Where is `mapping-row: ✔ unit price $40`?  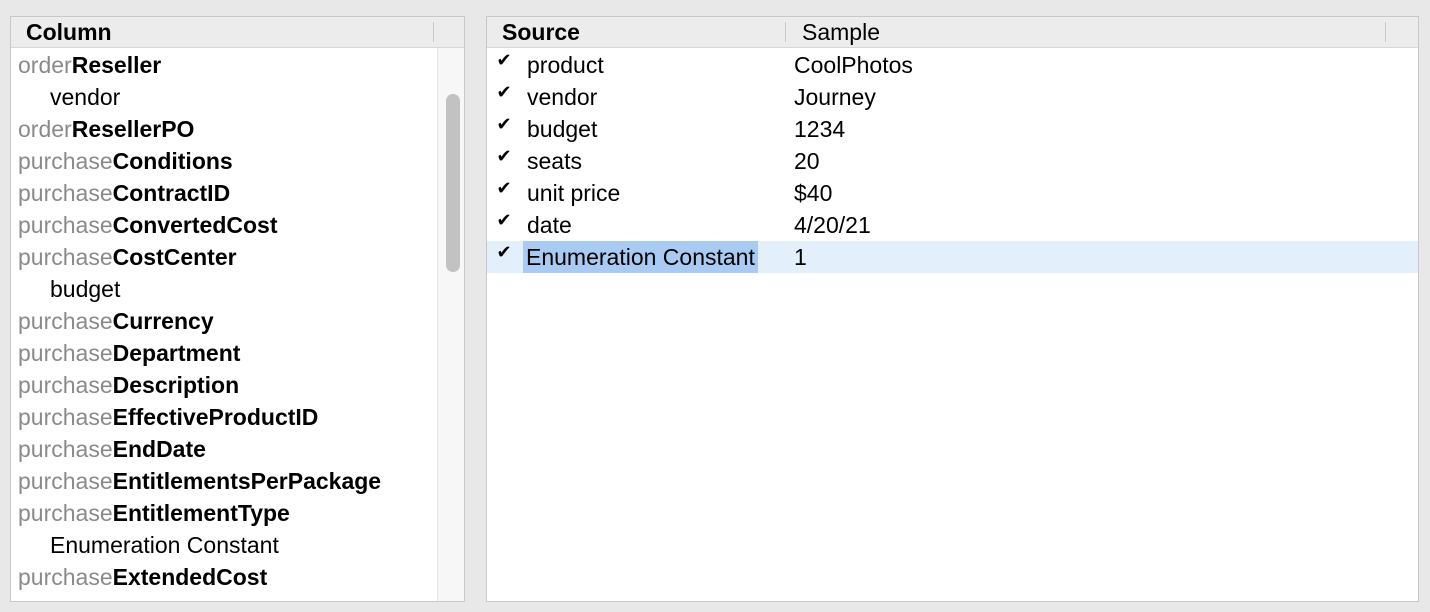 mapping-row: ✔ unit price $40 is located at coordinates (952, 193).